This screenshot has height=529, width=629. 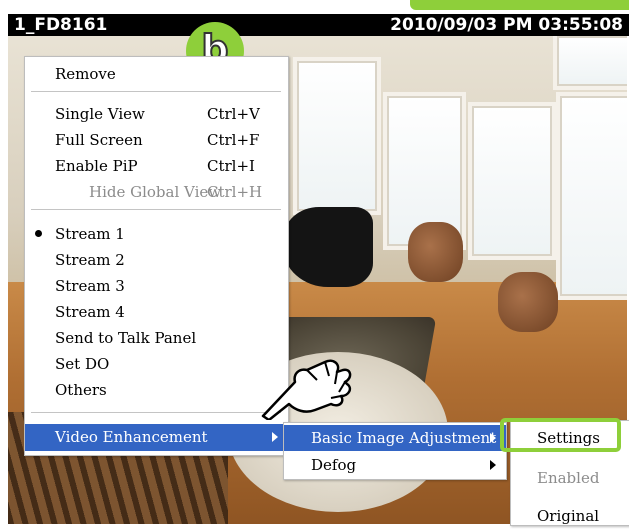 I want to click on menu-item-full-screen: Full Screen Ctrl+F, so click(x=156, y=140).